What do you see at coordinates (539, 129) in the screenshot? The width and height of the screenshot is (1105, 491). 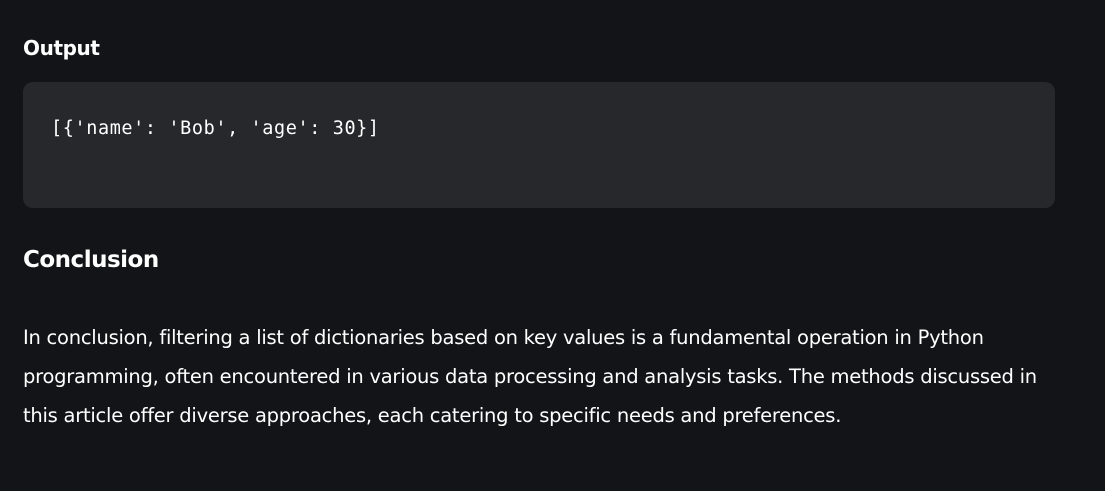 I see `code-output-text: [{'name': 'Bob', 'age': 30}]` at bounding box center [539, 129].